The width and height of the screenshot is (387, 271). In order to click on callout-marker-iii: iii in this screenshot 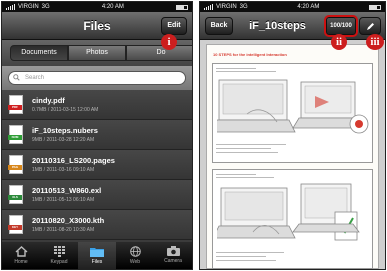, I will do `click(375, 42)`.